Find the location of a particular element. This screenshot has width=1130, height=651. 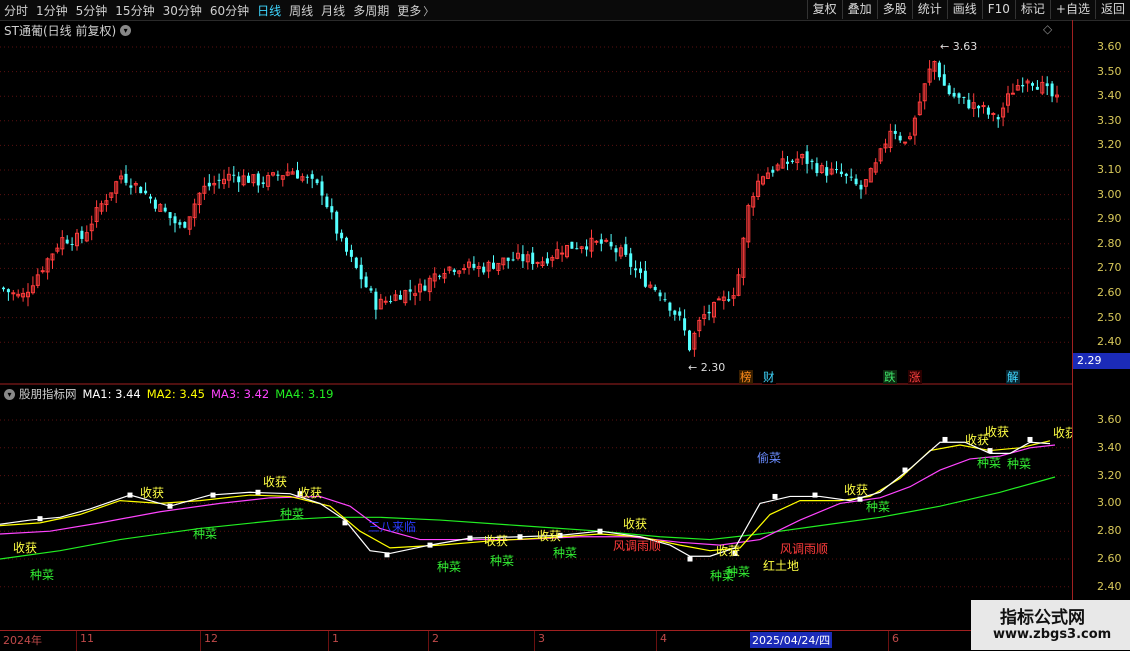

indicator-tick-label: 3.60 is located at coordinates (1109, 419).